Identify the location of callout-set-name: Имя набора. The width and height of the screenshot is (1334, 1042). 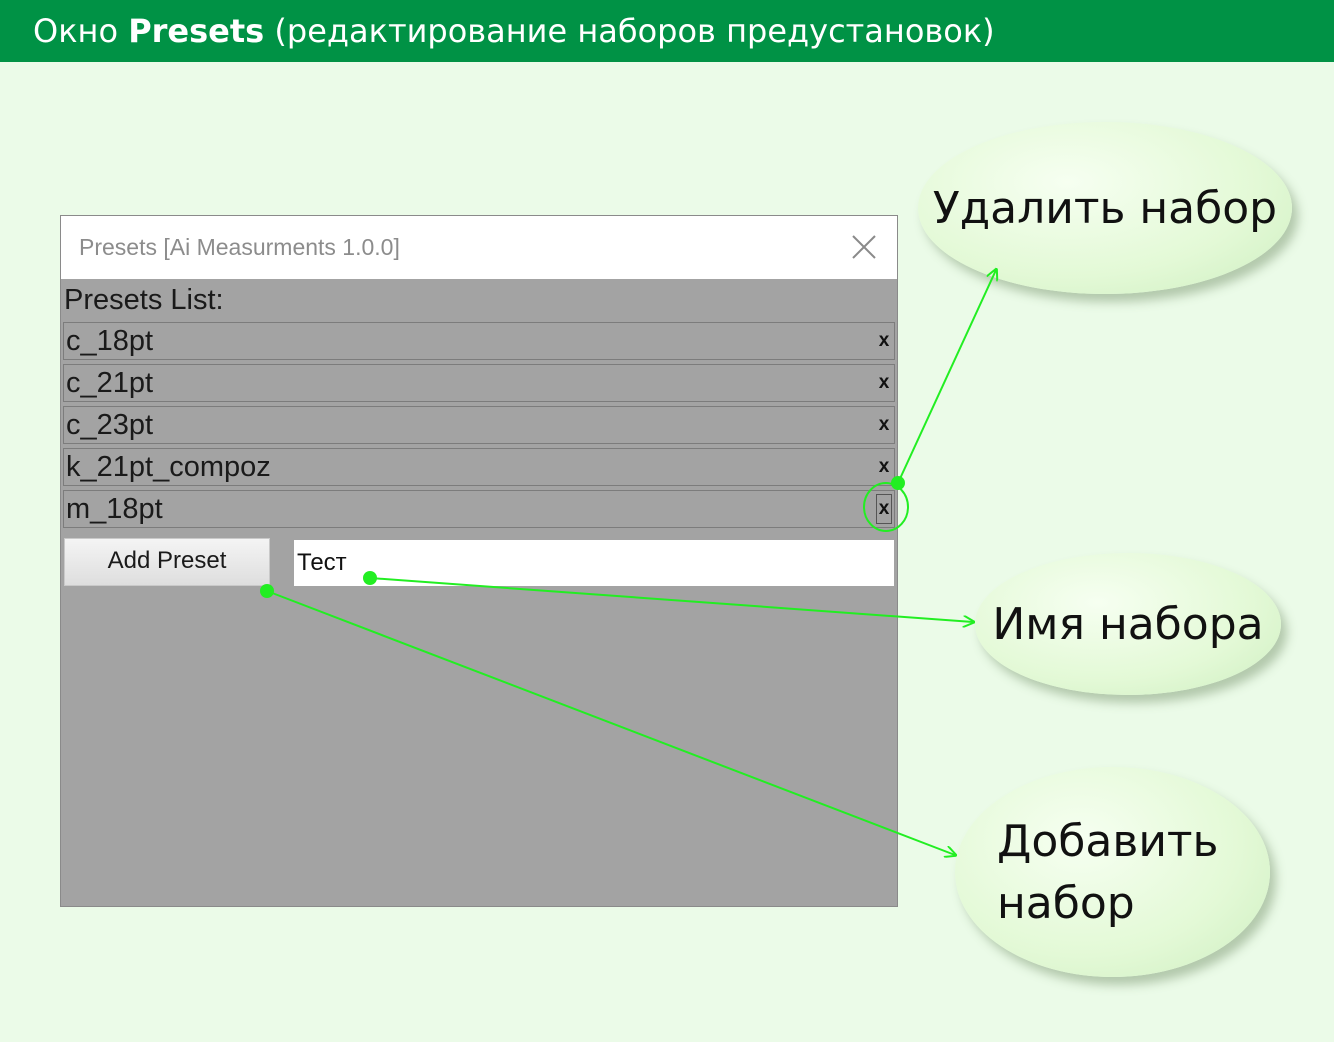
(1128, 624).